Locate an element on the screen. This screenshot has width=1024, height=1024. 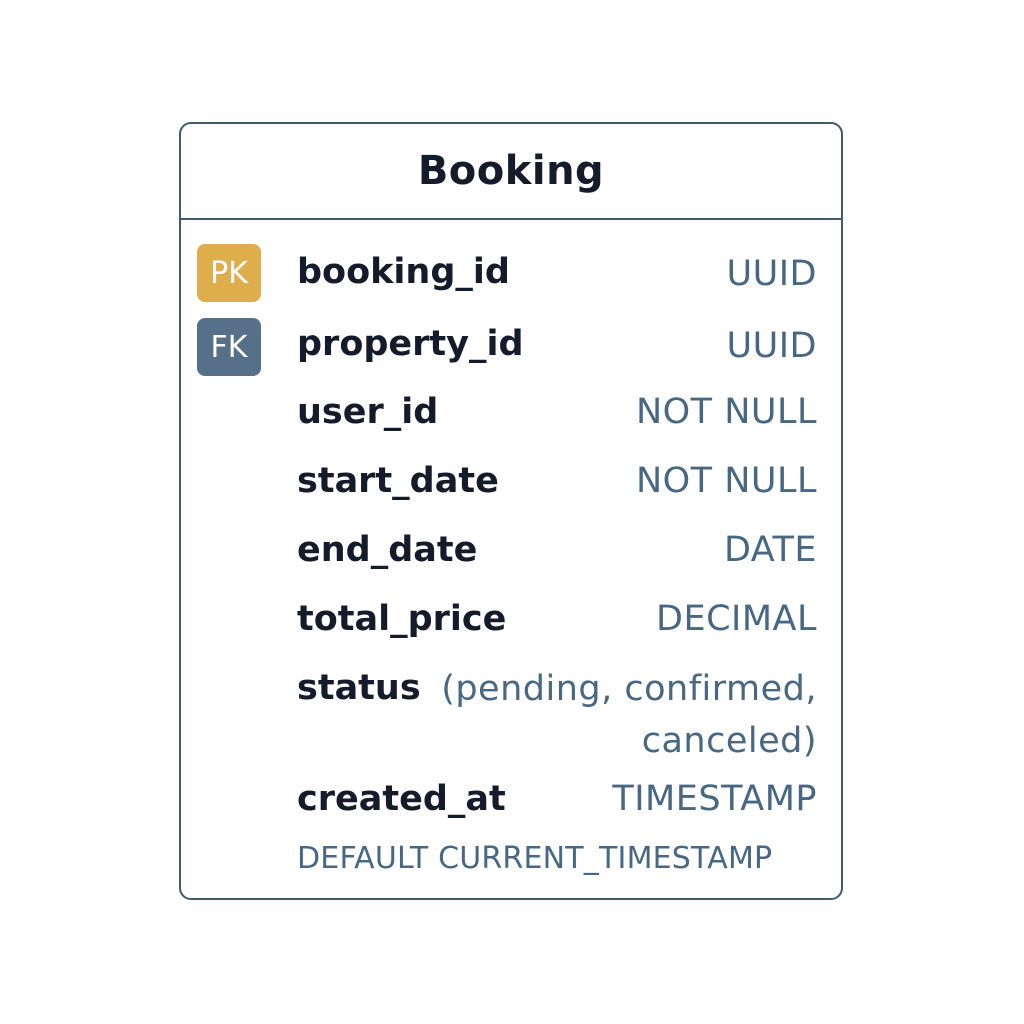
field-row-property-id: FK property_id UUID is located at coordinates (511, 348).